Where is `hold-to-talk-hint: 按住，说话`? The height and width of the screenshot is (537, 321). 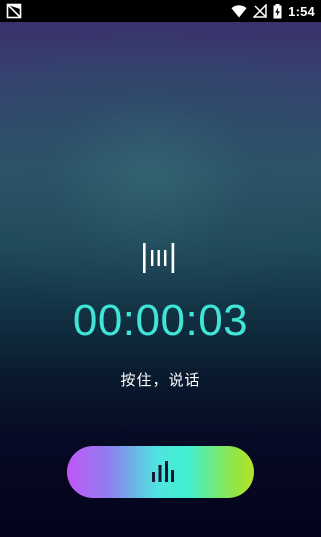 hold-to-talk-hint: 按住，说话 is located at coordinates (160, 380).